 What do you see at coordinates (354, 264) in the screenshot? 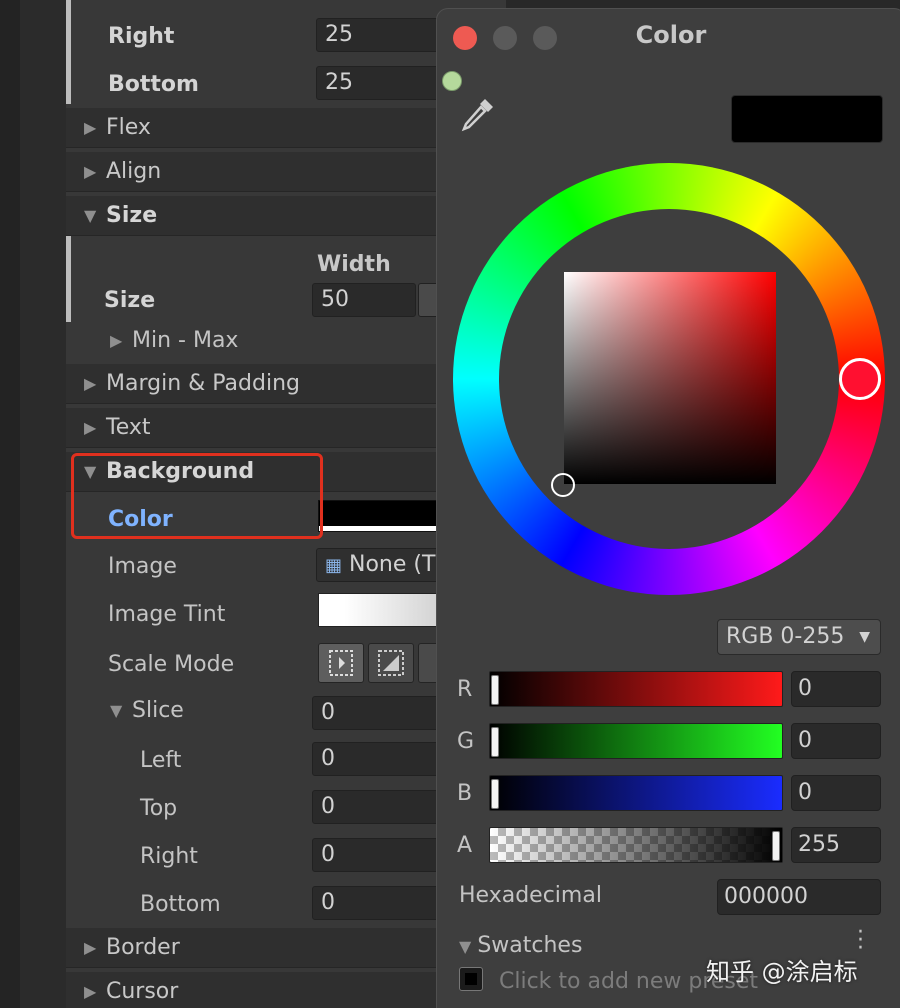
I see `width-header: Width` at bounding box center [354, 264].